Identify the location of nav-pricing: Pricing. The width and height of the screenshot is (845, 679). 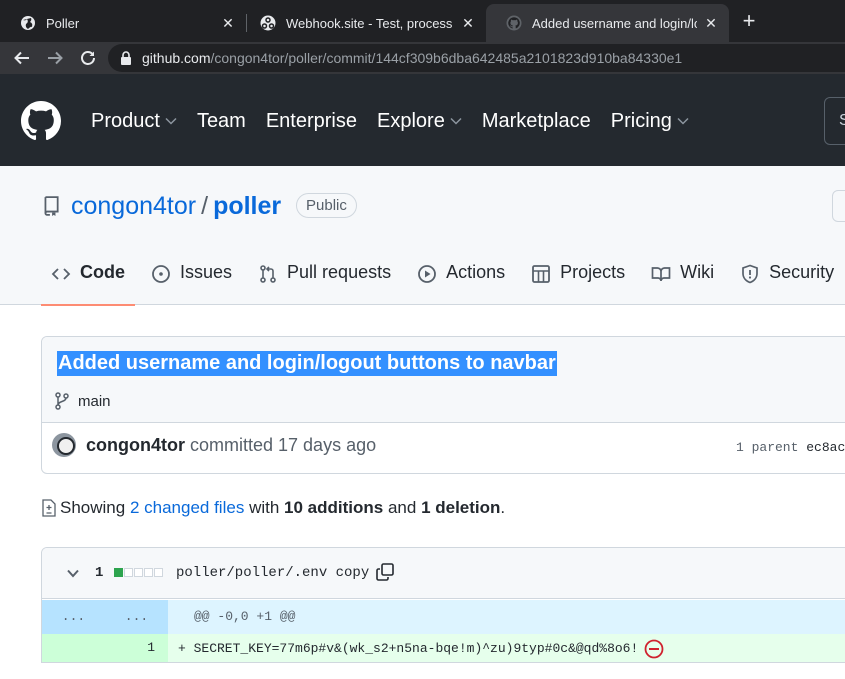
(650, 121).